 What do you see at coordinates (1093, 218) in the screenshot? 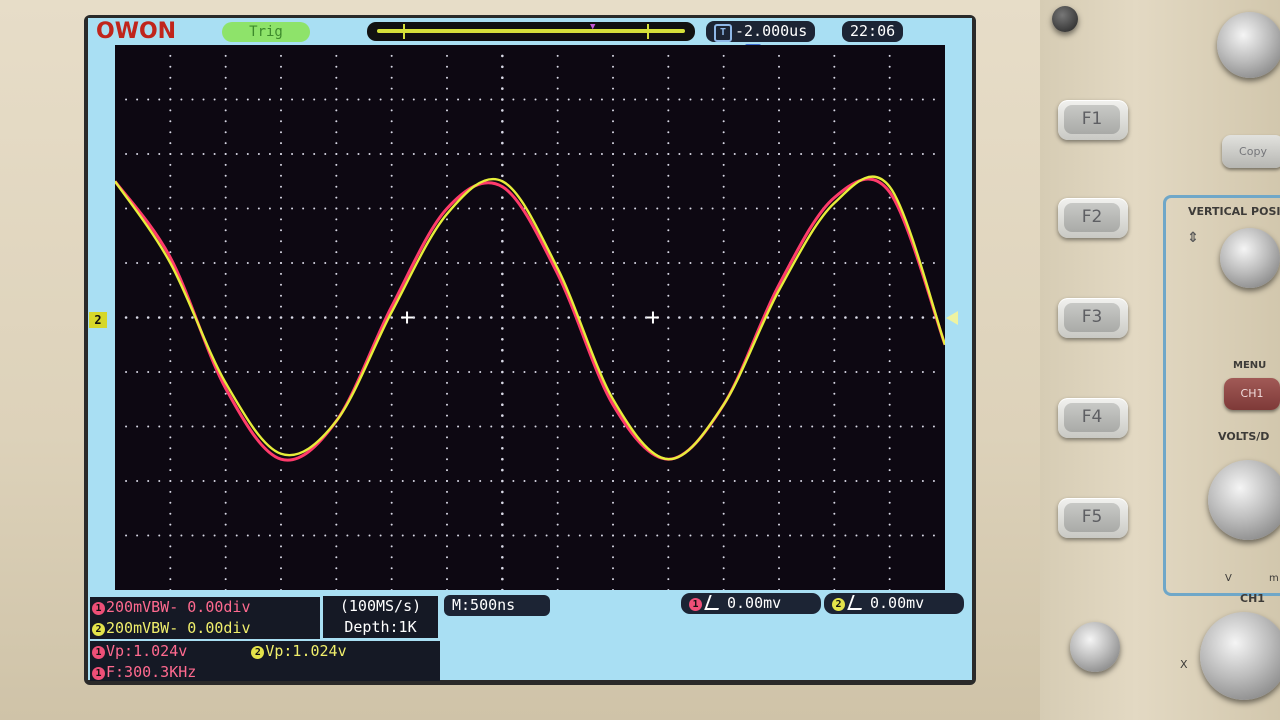
I see `f2-button: F2` at bounding box center [1093, 218].